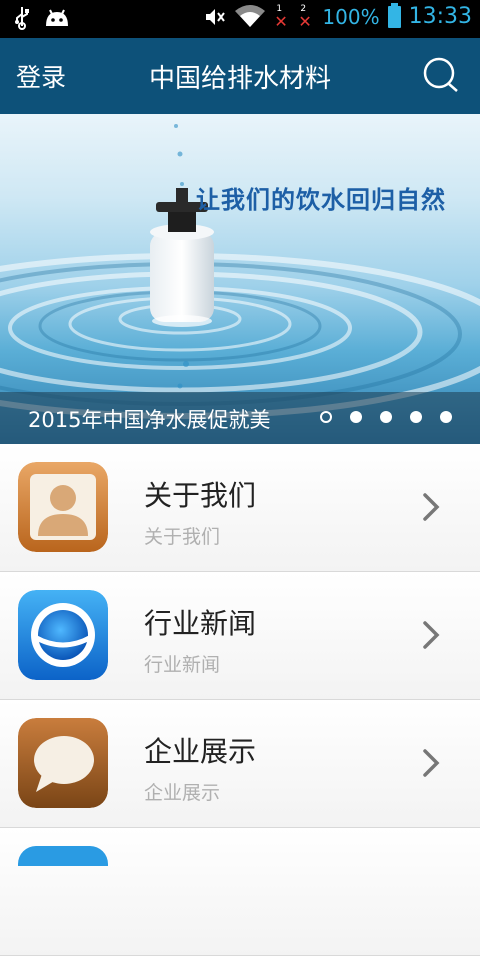  What do you see at coordinates (250, 15) in the screenshot?
I see `wifi-icon` at bounding box center [250, 15].